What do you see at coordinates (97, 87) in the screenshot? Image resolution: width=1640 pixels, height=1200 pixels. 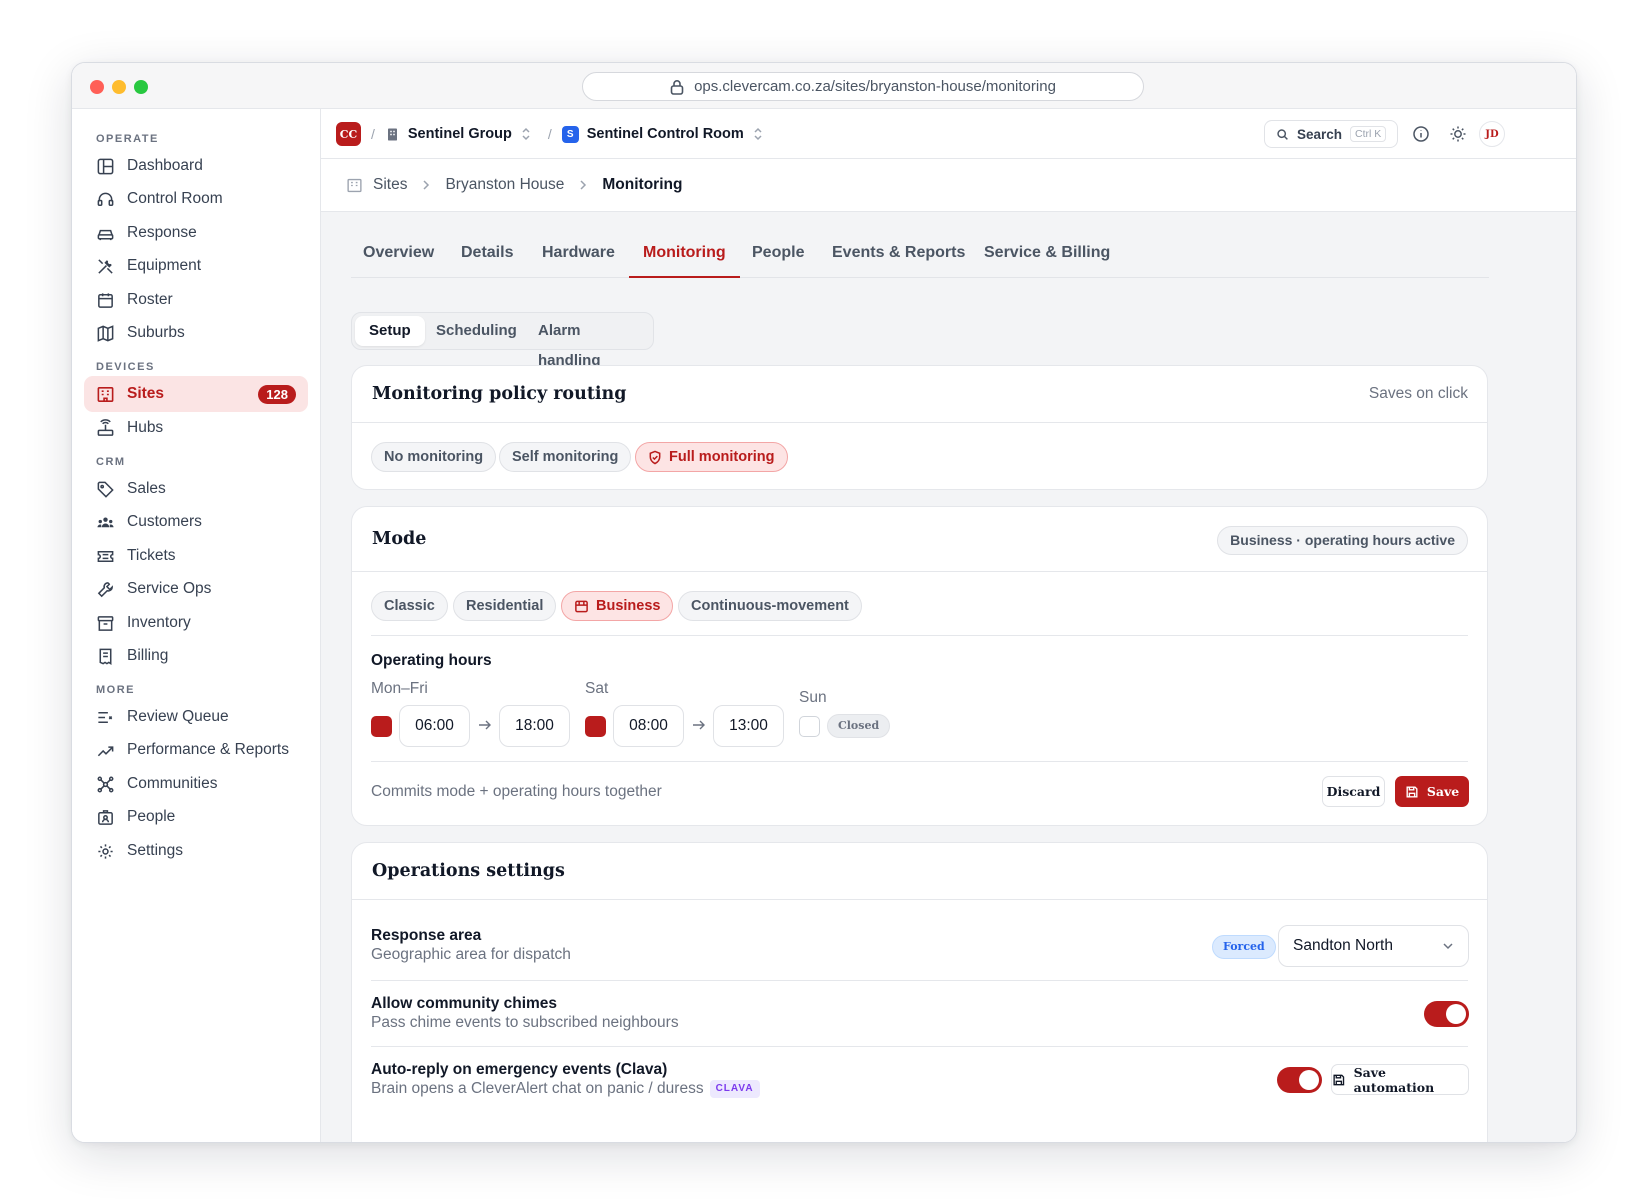 I see `close-window-button` at bounding box center [97, 87].